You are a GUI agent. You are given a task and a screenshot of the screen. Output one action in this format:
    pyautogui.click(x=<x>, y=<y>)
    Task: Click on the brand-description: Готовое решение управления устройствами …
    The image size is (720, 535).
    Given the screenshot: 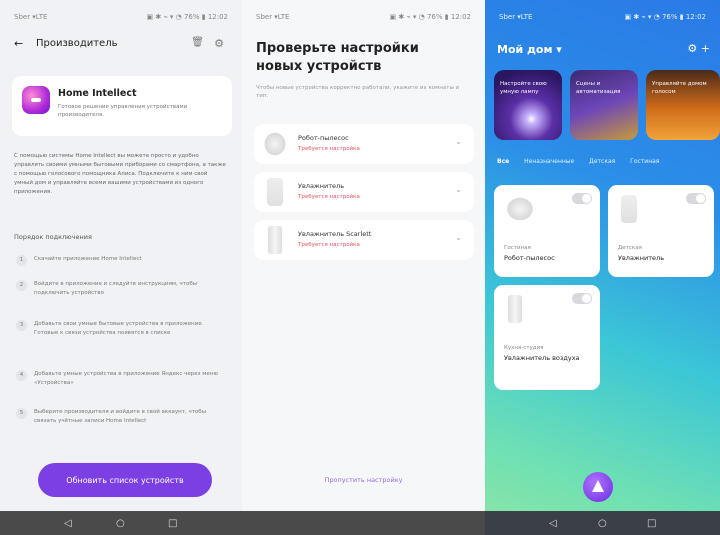 What is the action you would take?
    pyautogui.click(x=123, y=111)
    